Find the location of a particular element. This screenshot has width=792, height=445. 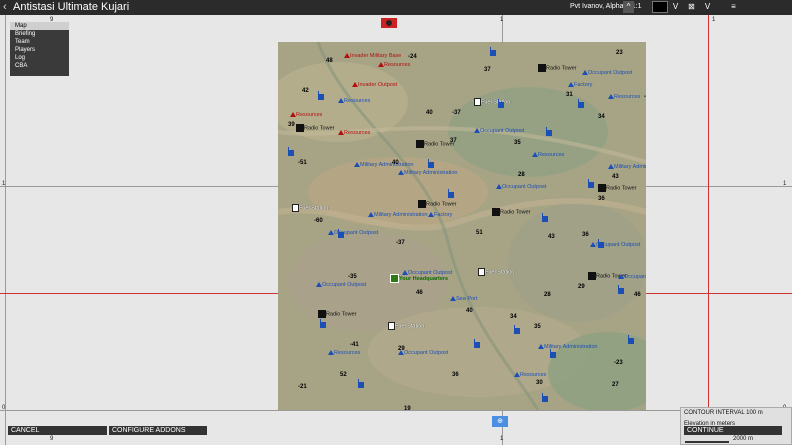

elevation-label: 48 is located at coordinates (329, 61).